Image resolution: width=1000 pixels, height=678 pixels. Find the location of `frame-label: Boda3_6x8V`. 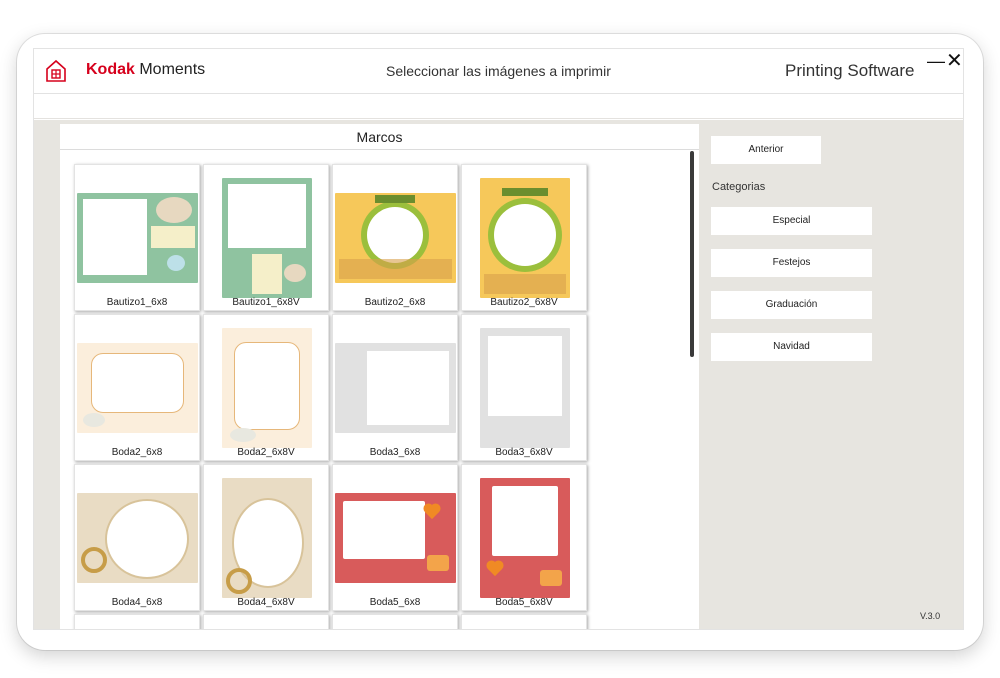

frame-label: Boda3_6x8V is located at coordinates (524, 452).